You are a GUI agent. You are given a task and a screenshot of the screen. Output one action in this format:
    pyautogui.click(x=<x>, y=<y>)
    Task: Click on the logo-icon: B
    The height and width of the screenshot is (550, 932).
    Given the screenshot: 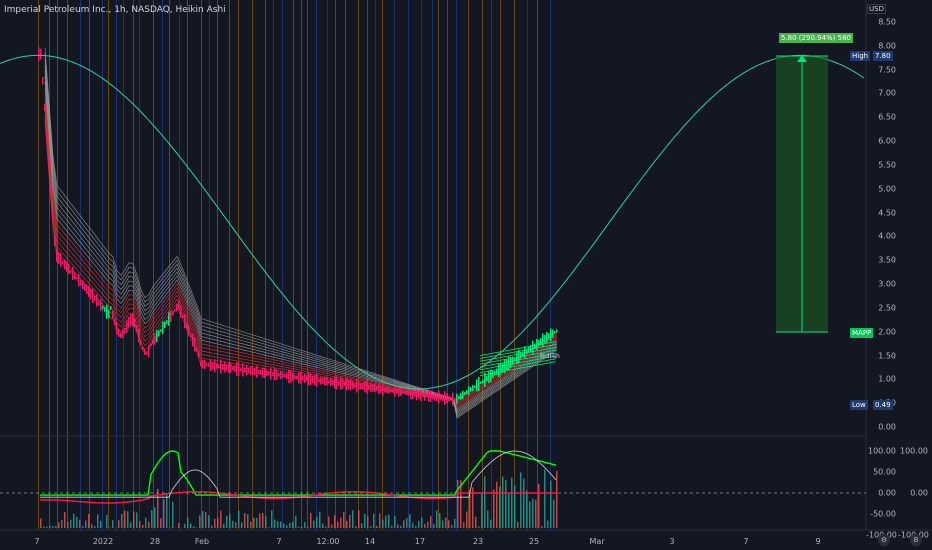 What is the action you would take?
    pyautogui.click(x=916, y=540)
    